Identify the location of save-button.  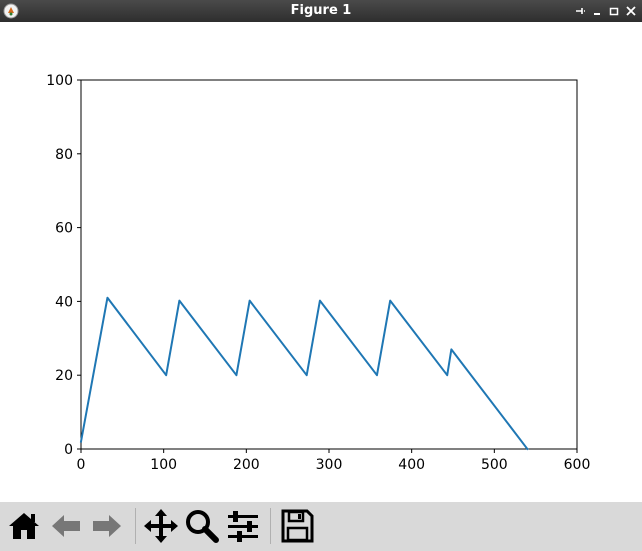
(297, 526).